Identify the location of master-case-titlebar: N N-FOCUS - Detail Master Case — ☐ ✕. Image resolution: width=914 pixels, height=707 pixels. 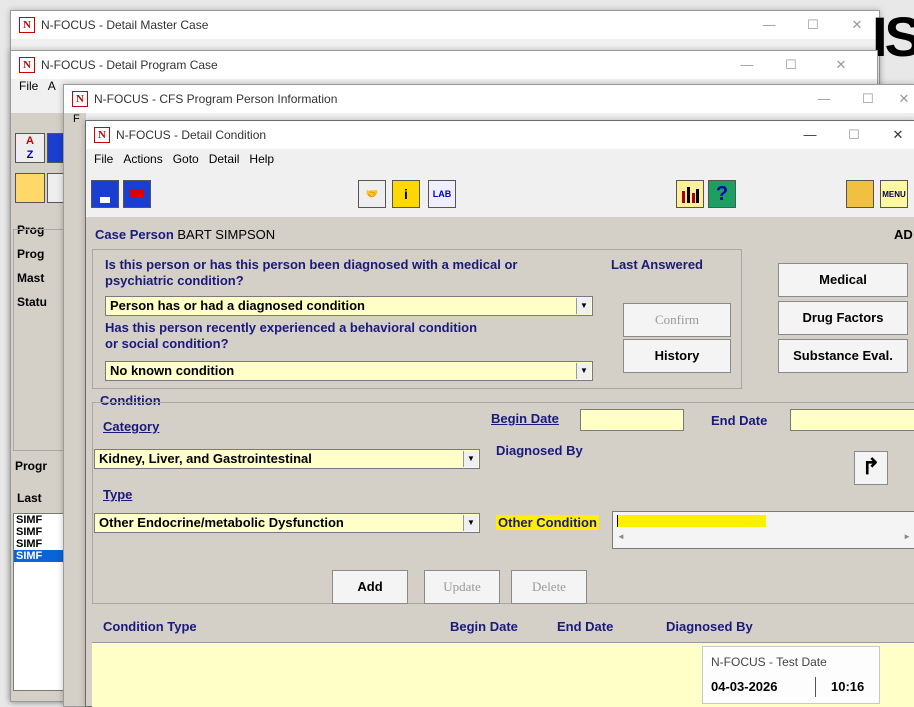
(445, 25).